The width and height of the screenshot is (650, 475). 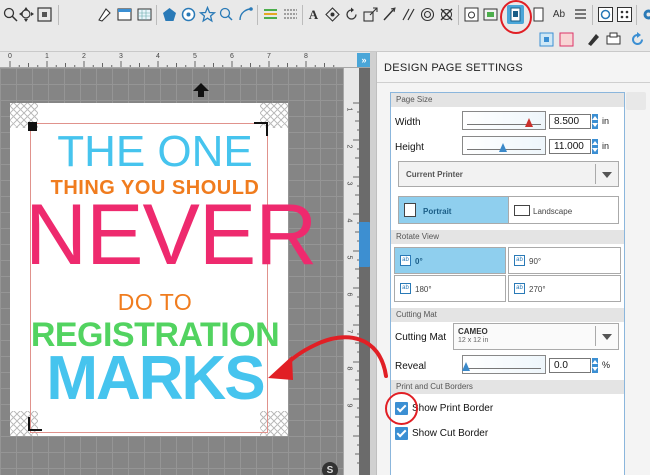 I want to click on trace-icon, so click(x=245, y=14).